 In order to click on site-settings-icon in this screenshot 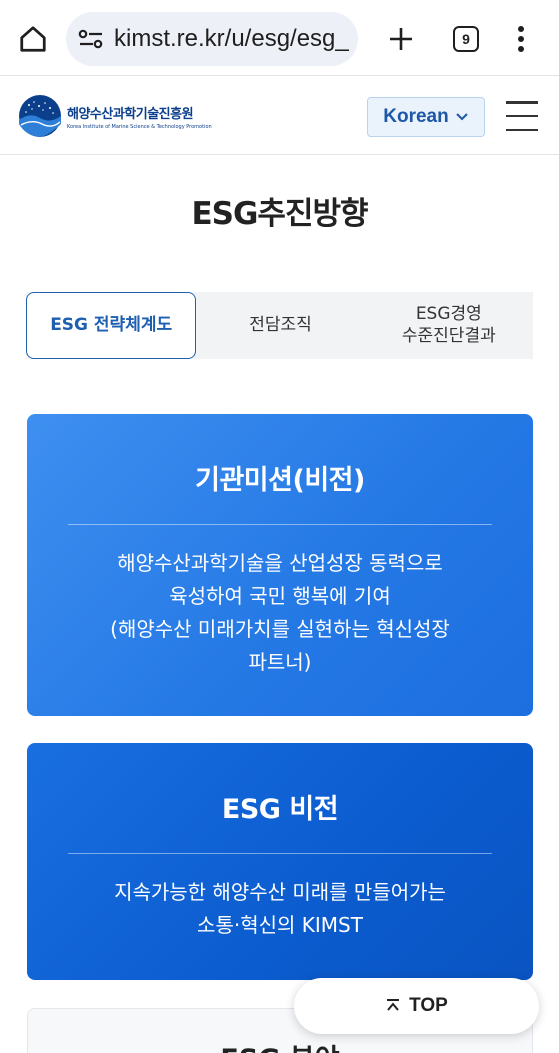, I will do `click(91, 39)`.